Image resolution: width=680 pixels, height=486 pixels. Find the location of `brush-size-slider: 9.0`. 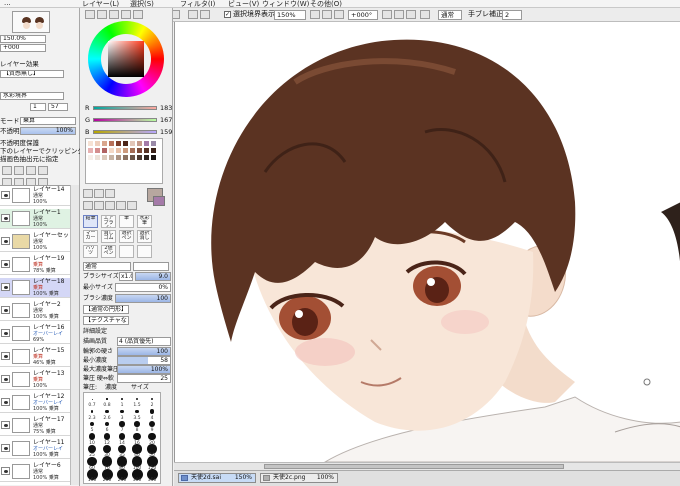

brush-size-slider: 9.0 is located at coordinates (153, 276).